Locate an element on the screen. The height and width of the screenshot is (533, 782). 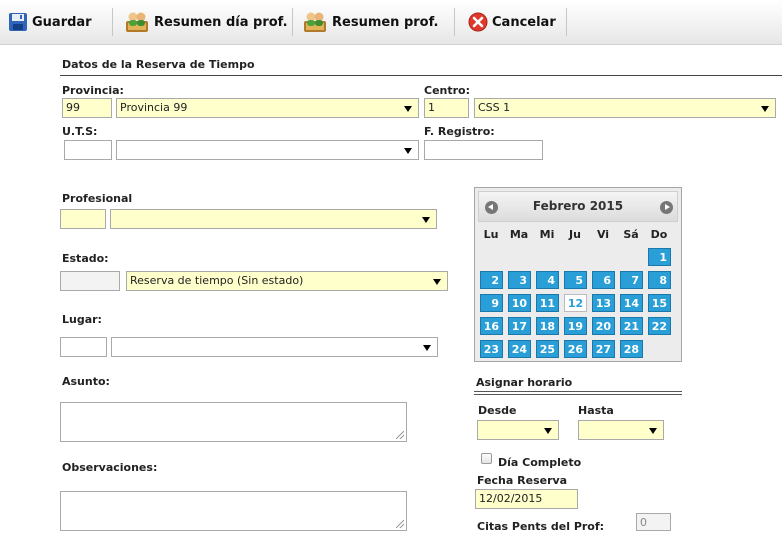
hasta-select is located at coordinates (621, 430).